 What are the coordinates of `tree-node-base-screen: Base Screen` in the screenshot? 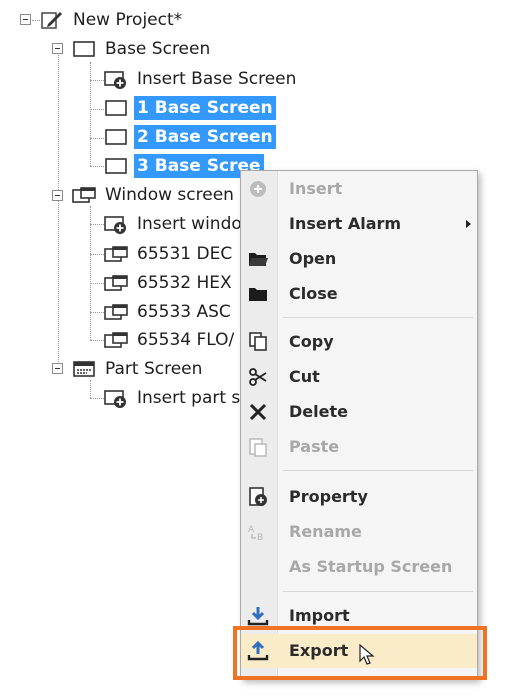 It's located at (142, 49).